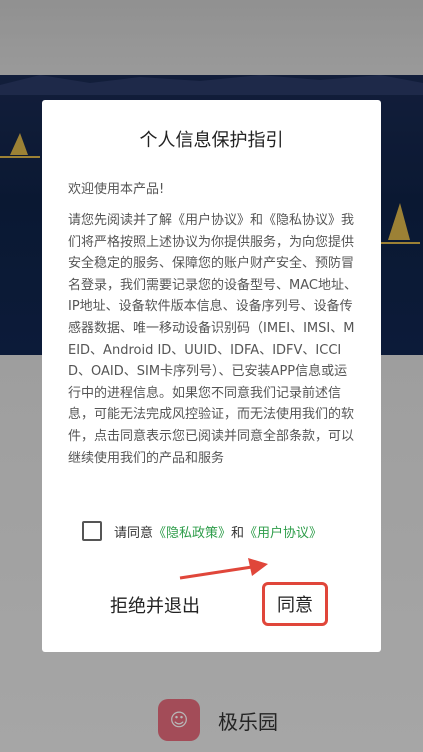  What do you see at coordinates (211, 140) in the screenshot?
I see `dialog-title: 个人信息保护指引` at bounding box center [211, 140].